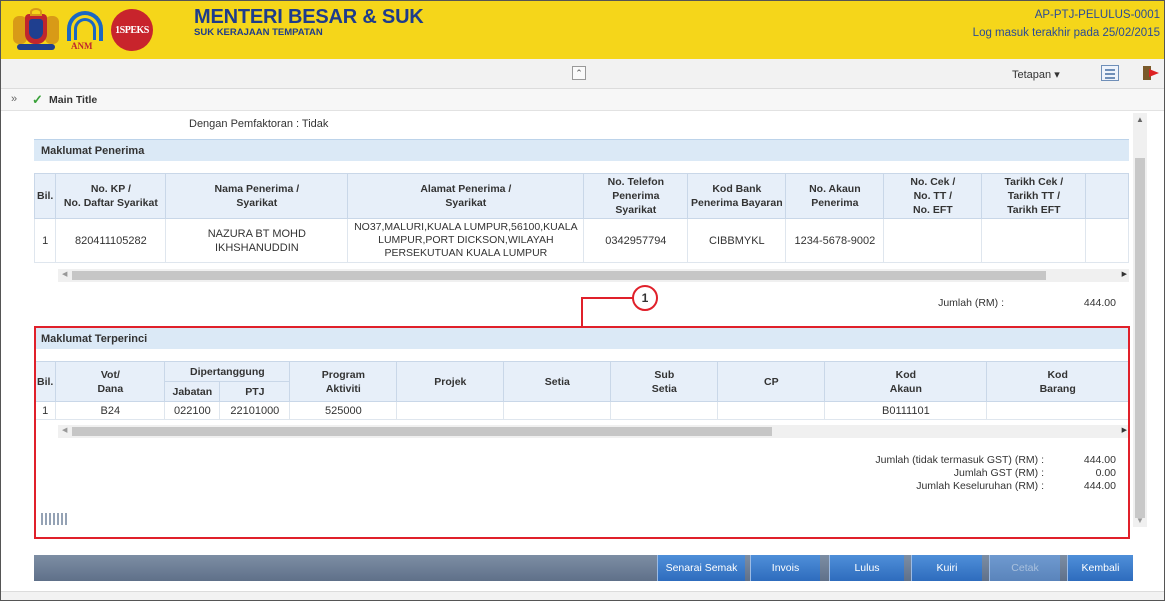 The height and width of the screenshot is (601, 1165). I want to click on expand-menu-icon: », so click(14, 99).